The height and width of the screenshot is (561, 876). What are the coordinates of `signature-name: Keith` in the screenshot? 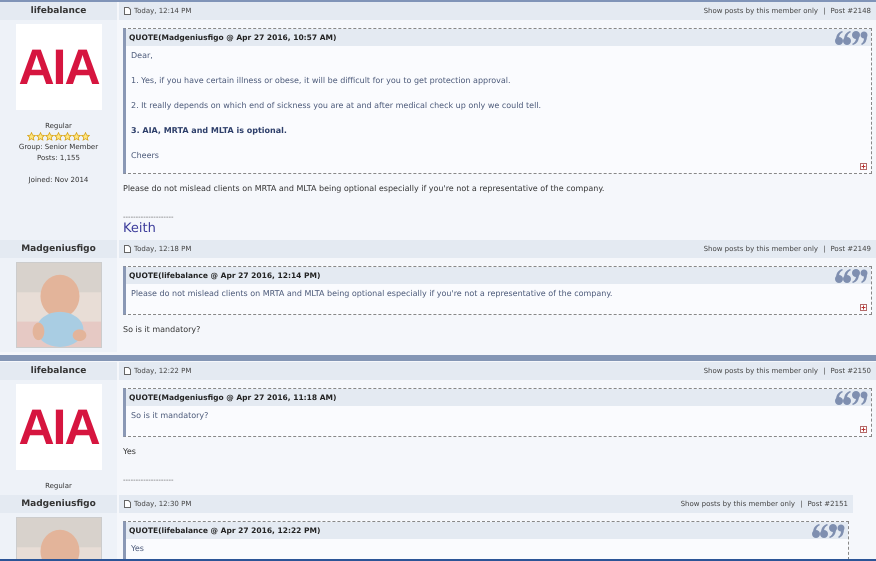 It's located at (140, 228).